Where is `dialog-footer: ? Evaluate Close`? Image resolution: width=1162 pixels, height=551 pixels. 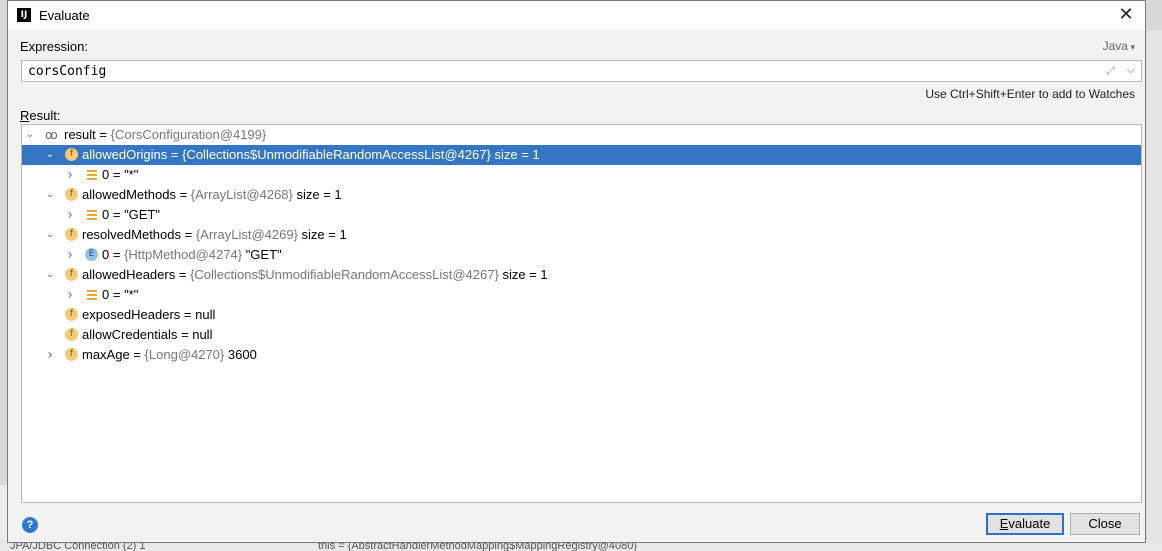 dialog-footer: ? Evaluate Close is located at coordinates (576, 525).